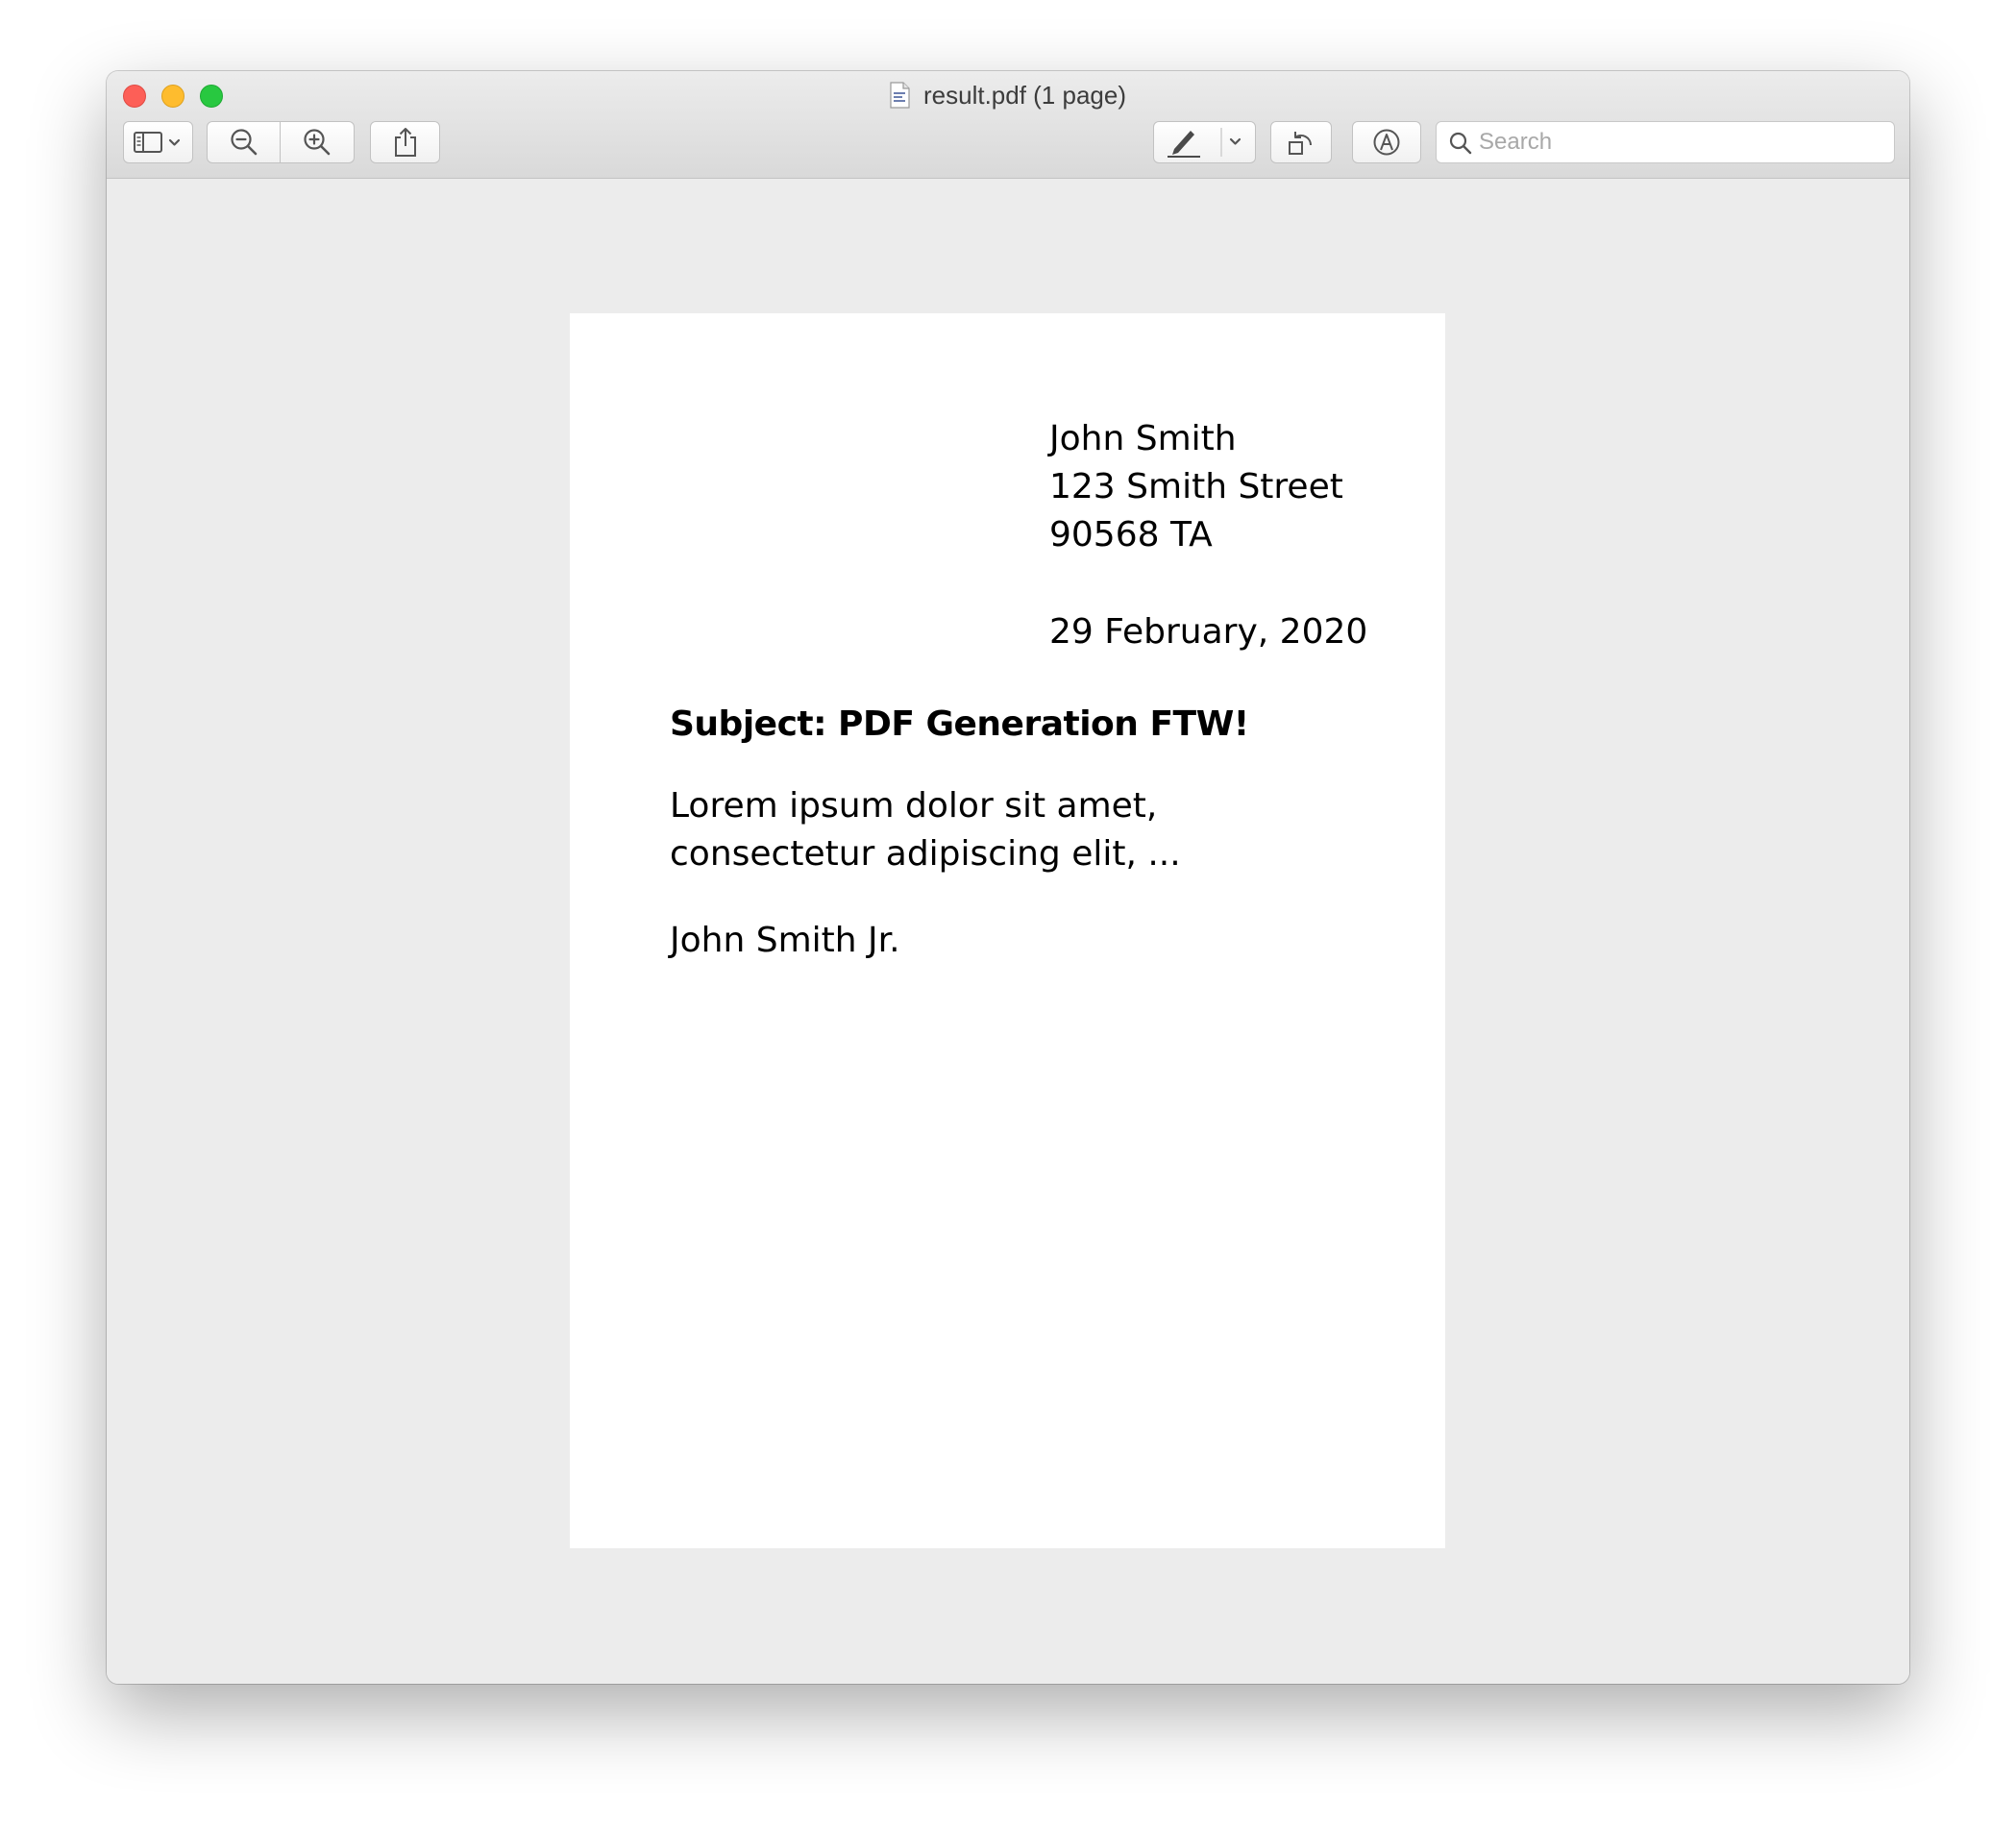 The width and height of the screenshot is (2016, 1826). I want to click on search-input, so click(1680, 142).